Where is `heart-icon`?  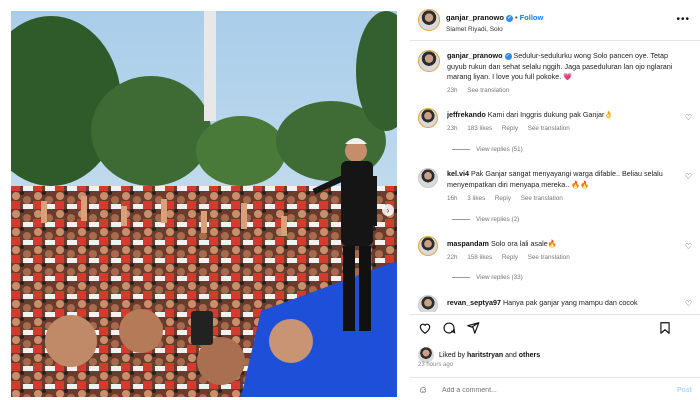
heart-icon is located at coordinates (425, 328).